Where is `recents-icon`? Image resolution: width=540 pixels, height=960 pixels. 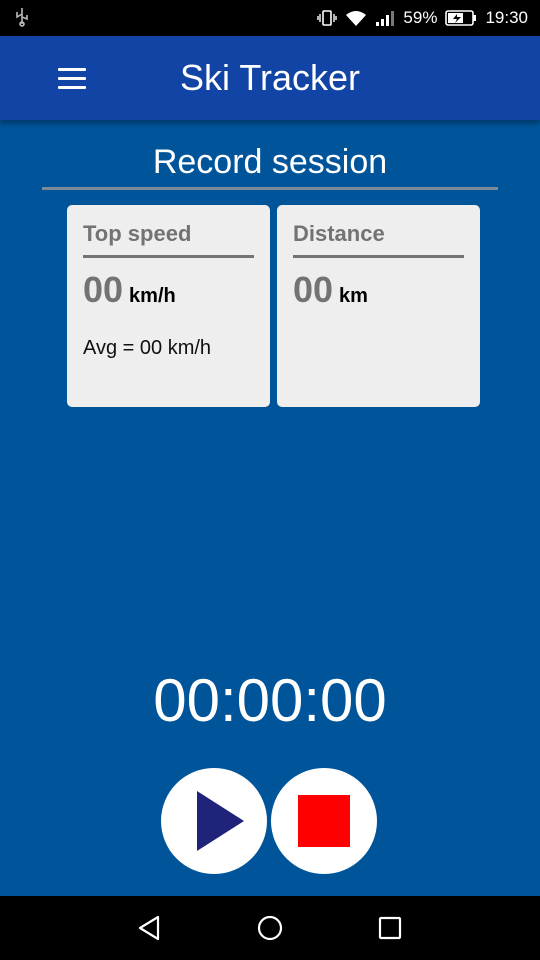
recents-icon is located at coordinates (390, 928).